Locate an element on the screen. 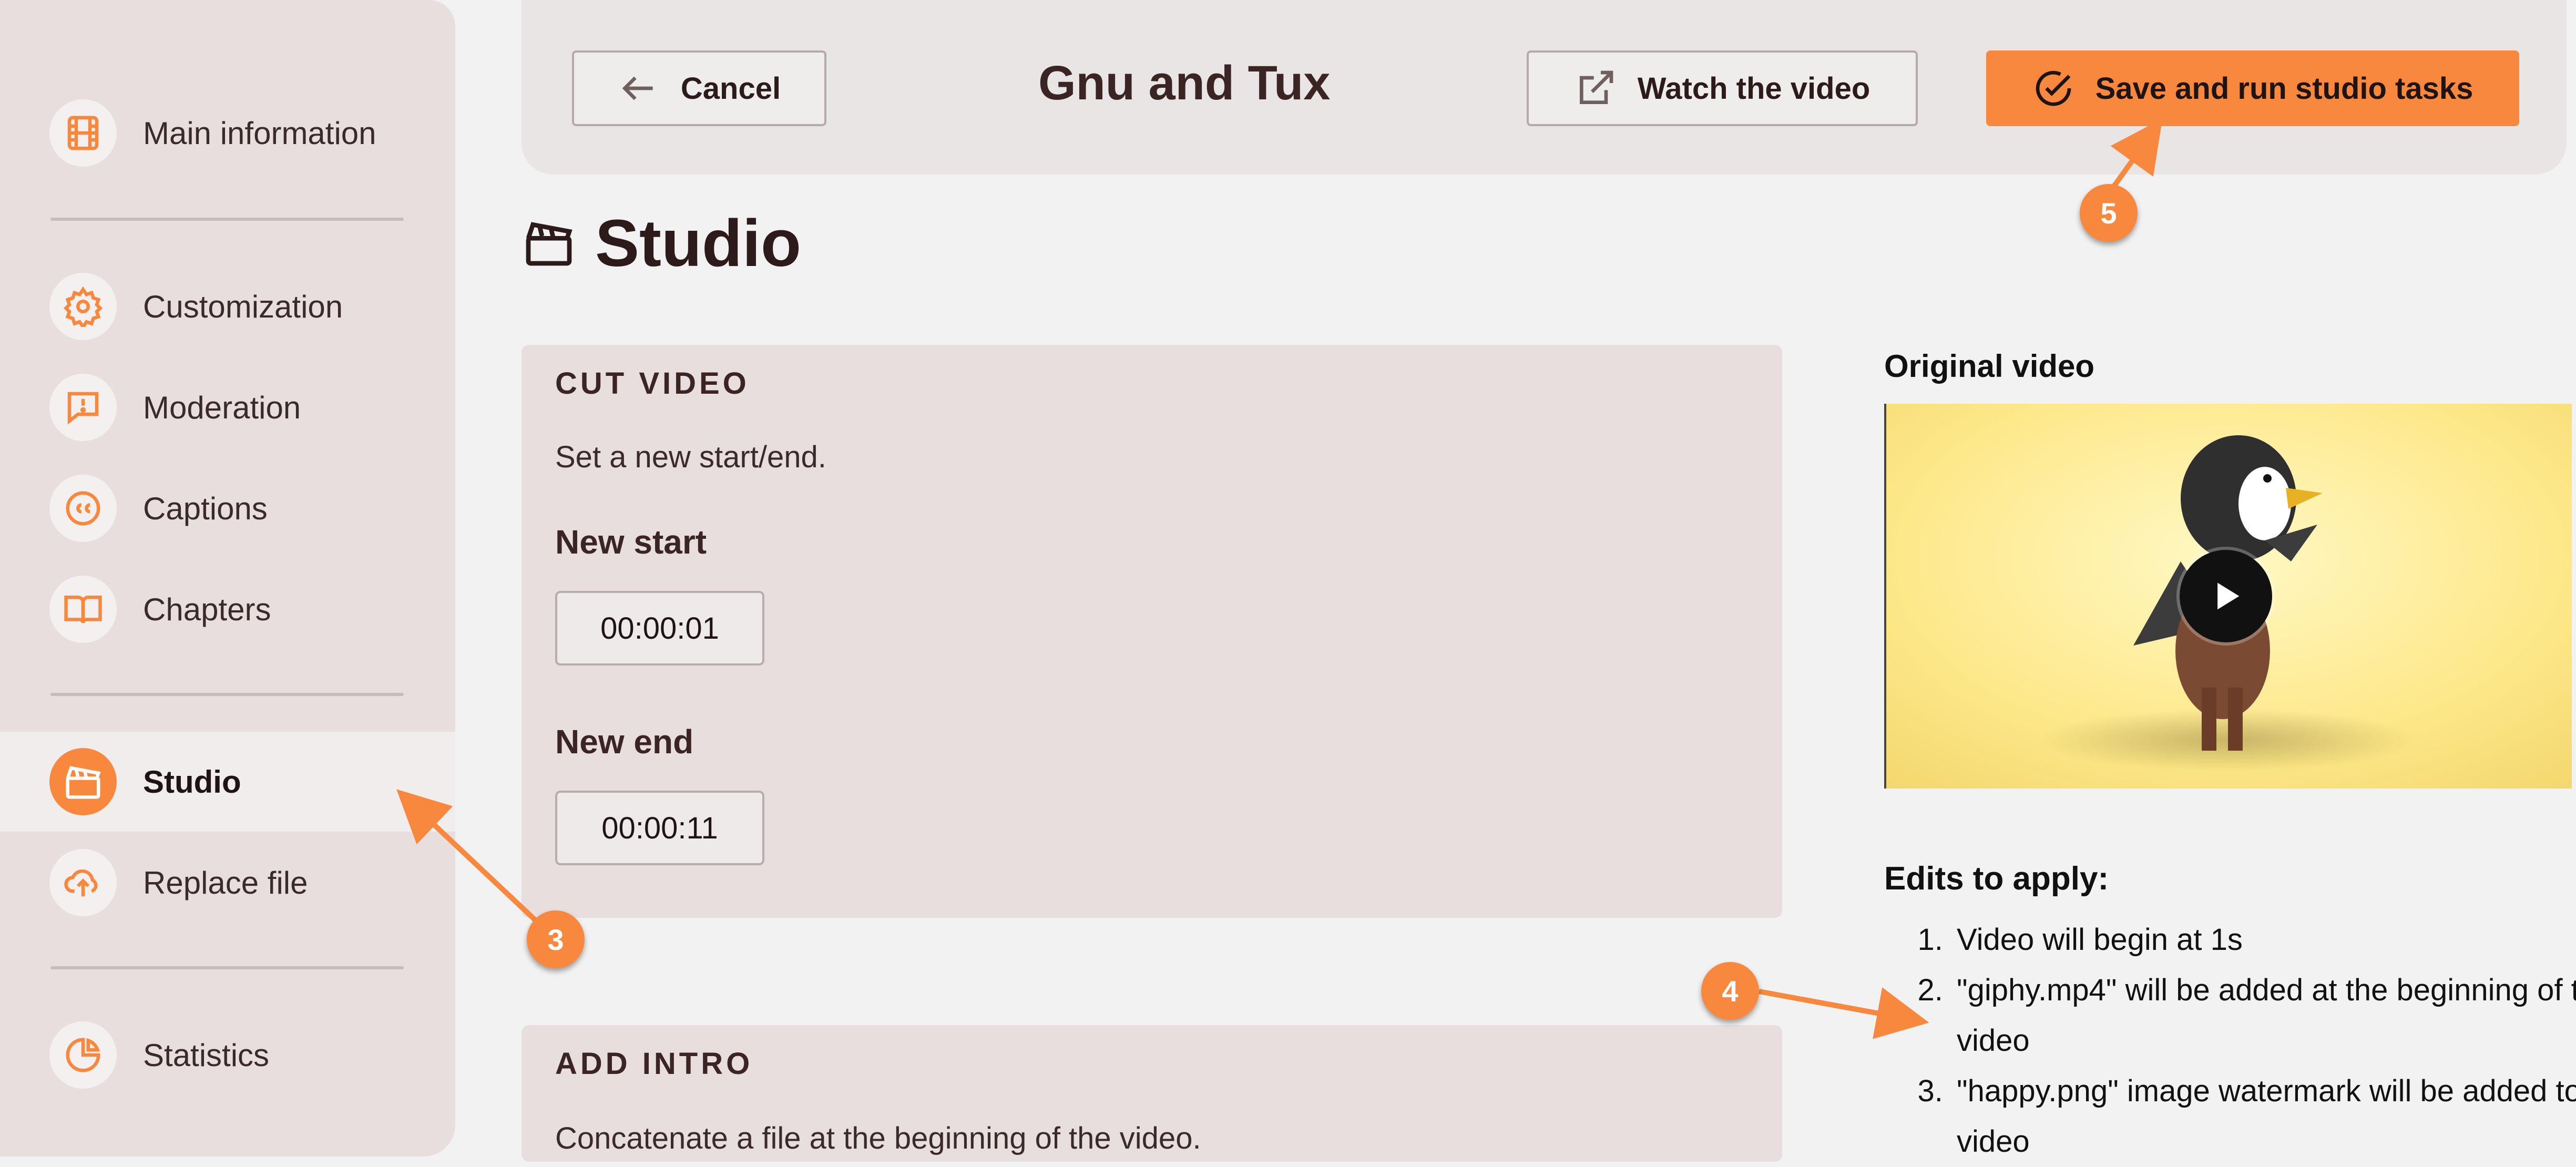 This screenshot has height=1167, width=2576. sidebar-item-chapters: Chapters is located at coordinates (227, 609).